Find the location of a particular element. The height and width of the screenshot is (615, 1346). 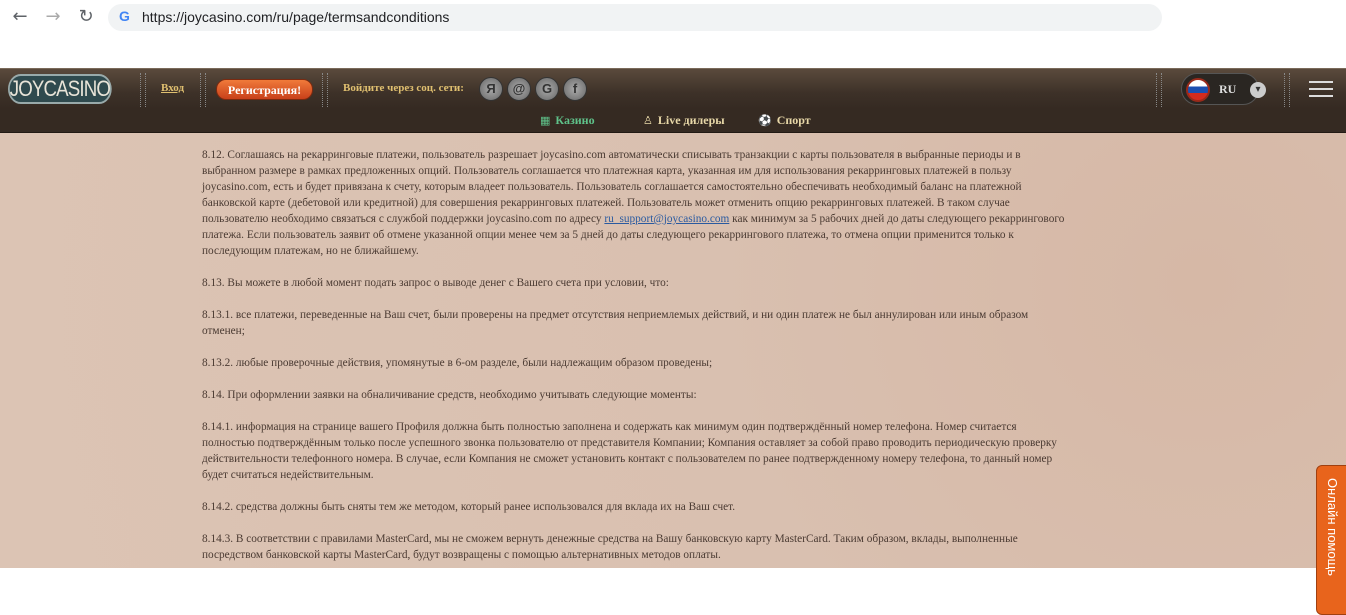

text-line: будет считаться недействительным. is located at coordinates (288, 475).